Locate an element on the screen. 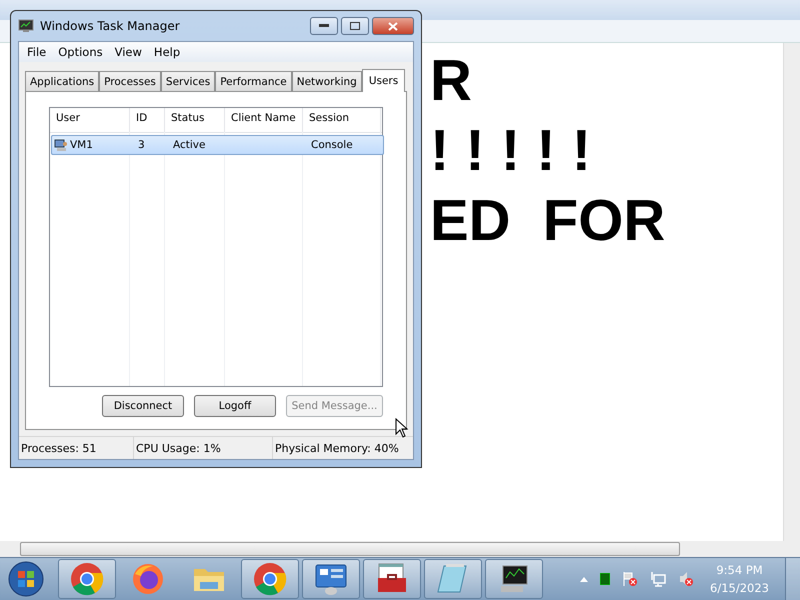 The width and height of the screenshot is (800, 600). tab: Networking is located at coordinates (327, 81).